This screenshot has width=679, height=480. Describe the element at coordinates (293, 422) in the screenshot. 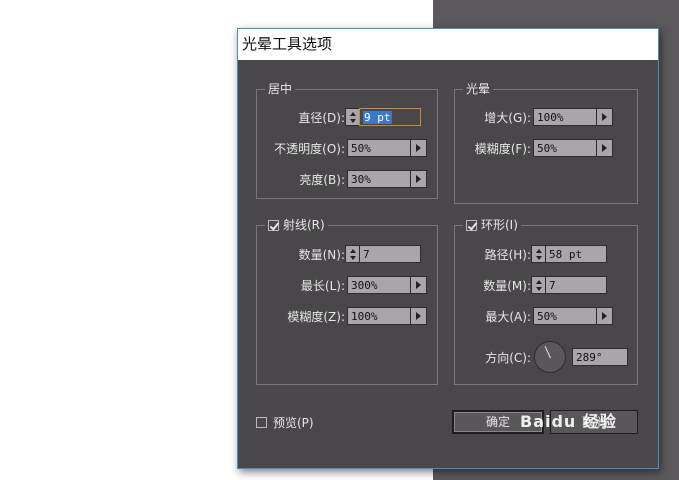

I see `preview-label: 预览(P)` at that location.